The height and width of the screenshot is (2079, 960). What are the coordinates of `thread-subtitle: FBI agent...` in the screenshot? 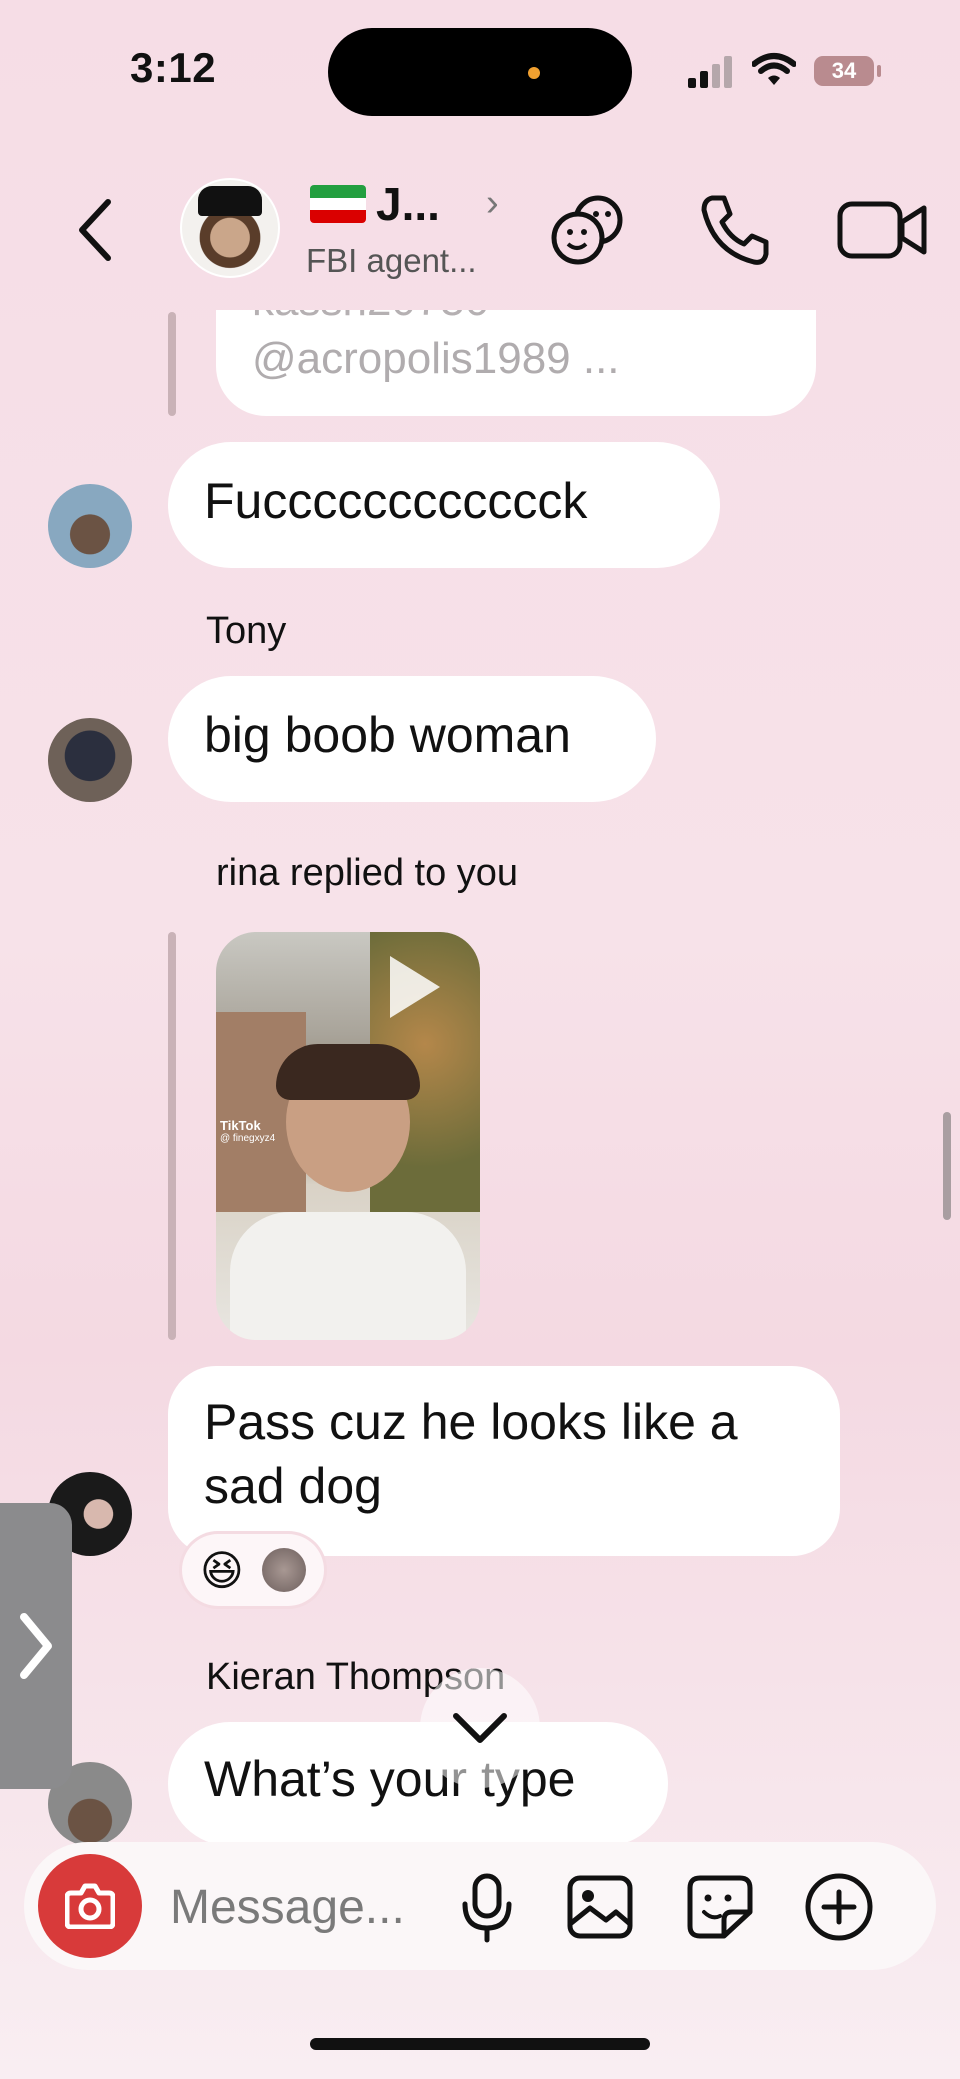 It's located at (391, 260).